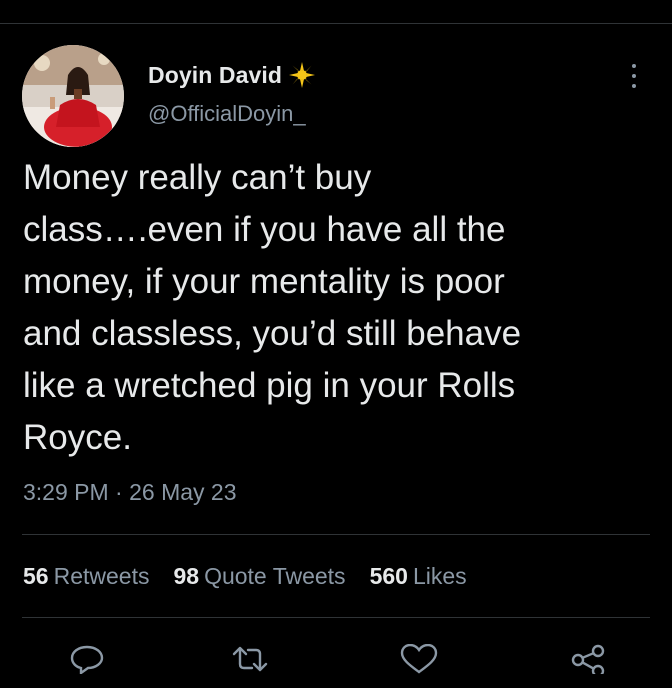  I want to click on engagement-stats: 56 Retweets 98 Quote Tweets 560 Likes, so click(257, 576).